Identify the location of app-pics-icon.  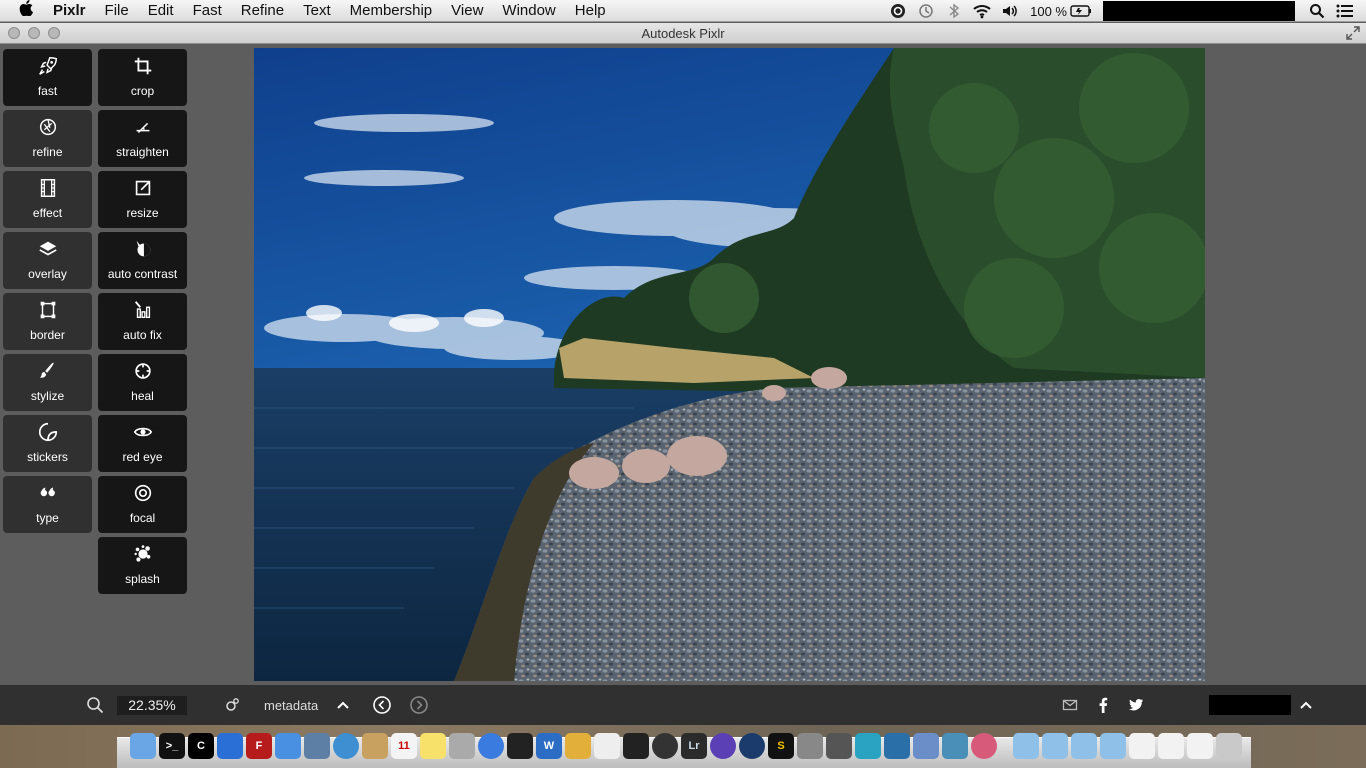
(955, 746).